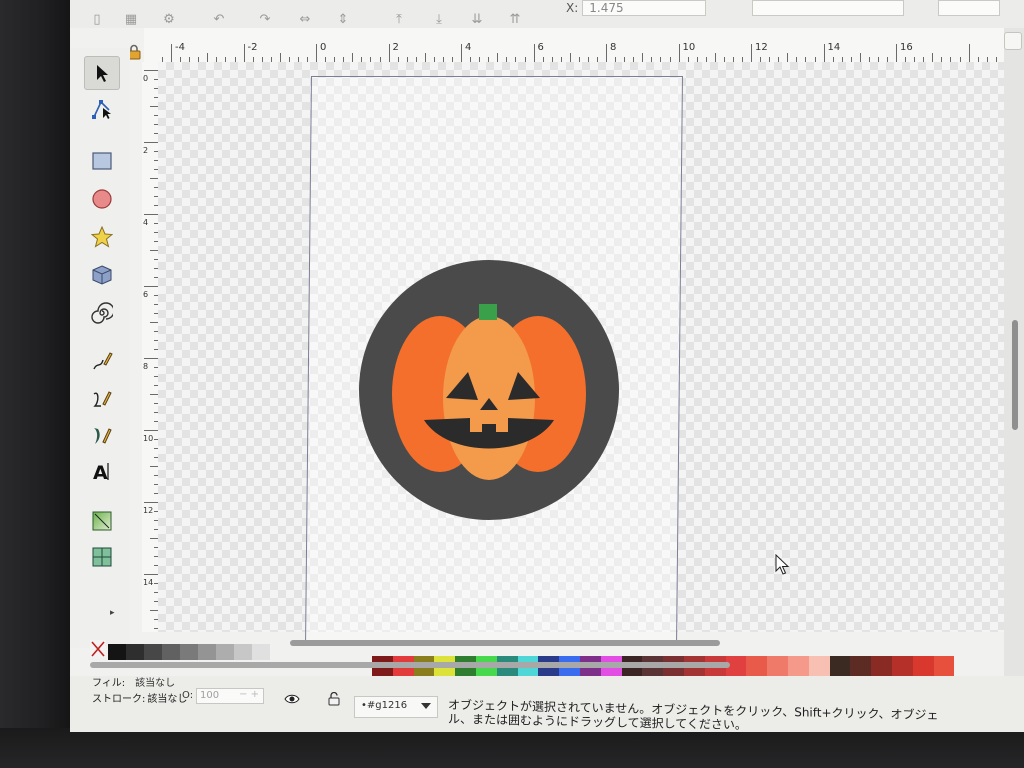  What do you see at coordinates (574, 45) in the screenshot?
I see `horizontal-ruler: -4 -2 0 2 4 6 8 10 12 14 16` at bounding box center [574, 45].